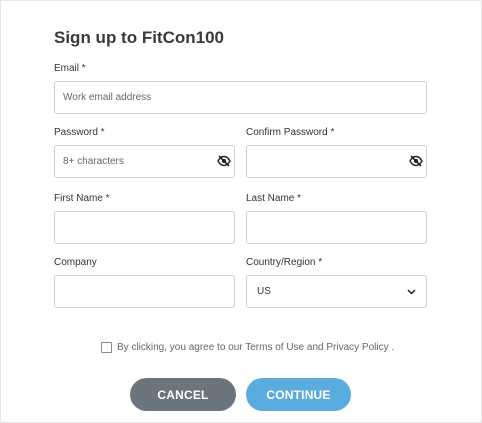 The image size is (482, 423). What do you see at coordinates (336, 291) in the screenshot?
I see `country-select: US` at bounding box center [336, 291].